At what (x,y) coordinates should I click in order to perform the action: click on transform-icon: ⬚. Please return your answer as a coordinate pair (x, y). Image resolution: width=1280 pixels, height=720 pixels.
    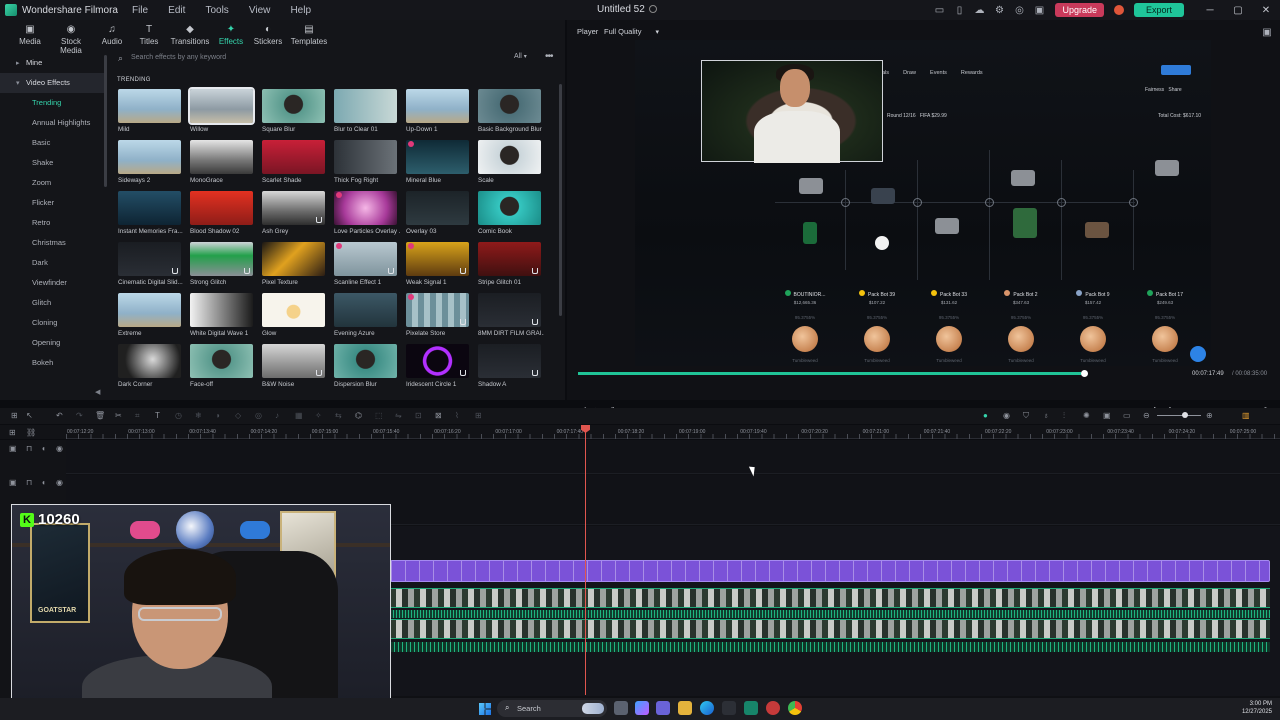
    Looking at the image, I should click on (379, 415).